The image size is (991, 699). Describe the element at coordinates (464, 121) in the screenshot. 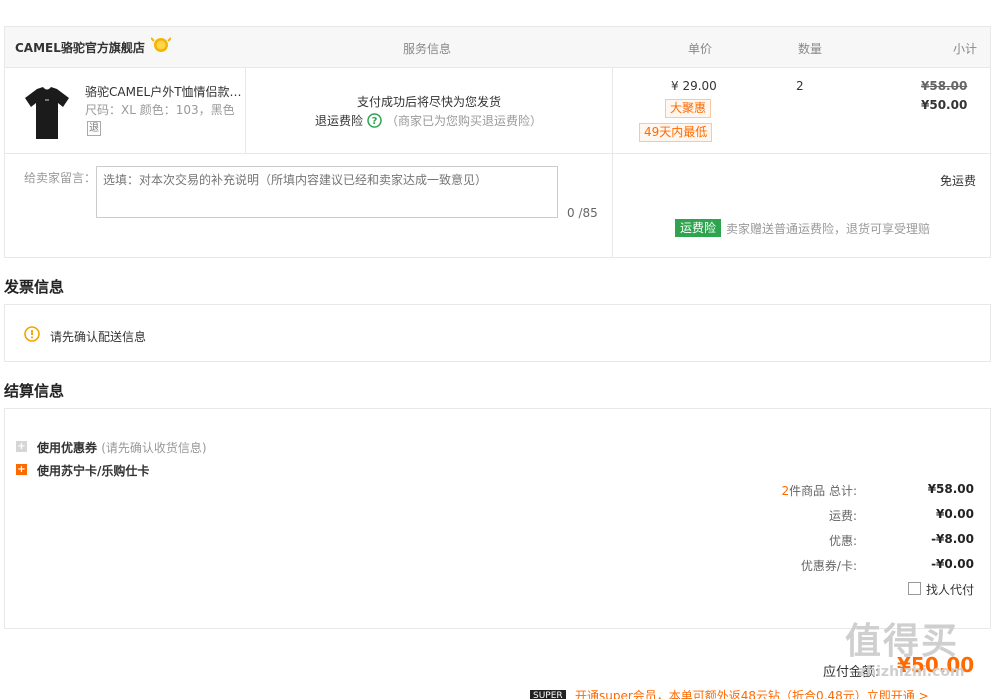

I see `insurance-note: （商家已为您购买退运费险）` at that location.